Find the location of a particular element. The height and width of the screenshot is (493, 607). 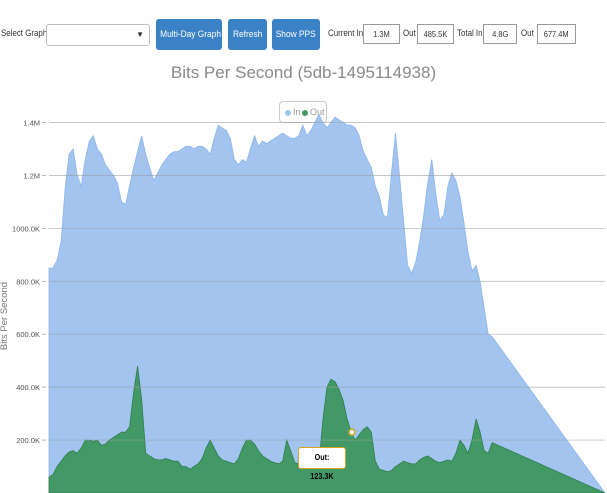

y-tick-label: 800.0K is located at coordinates (28, 281).